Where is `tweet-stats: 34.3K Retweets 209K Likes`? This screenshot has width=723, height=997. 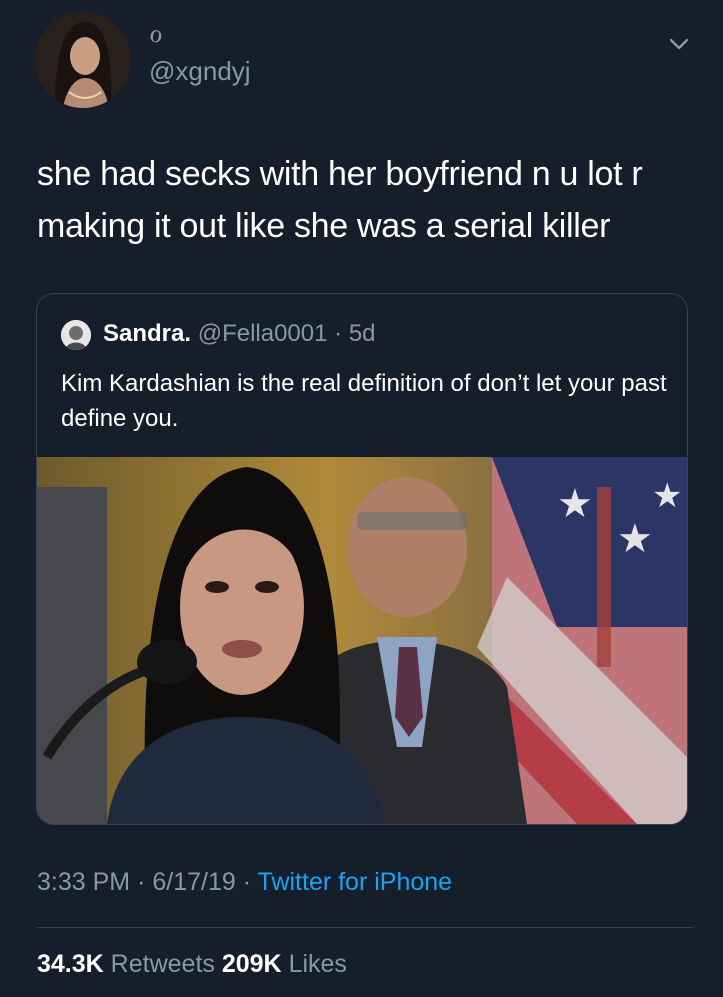 tweet-stats: 34.3K Retweets 209K Likes is located at coordinates (192, 964).